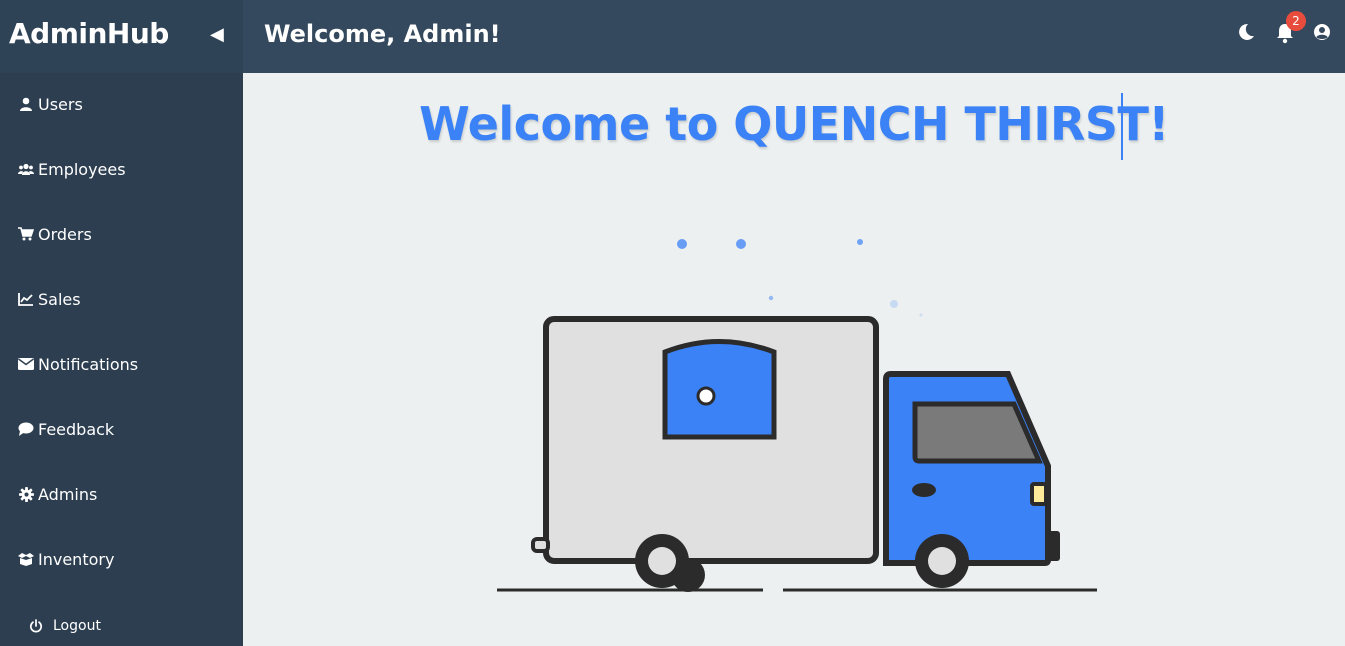 Image resolution: width=1345 pixels, height=646 pixels. I want to click on sidebar-item-notifications: Notifications, so click(78, 364).